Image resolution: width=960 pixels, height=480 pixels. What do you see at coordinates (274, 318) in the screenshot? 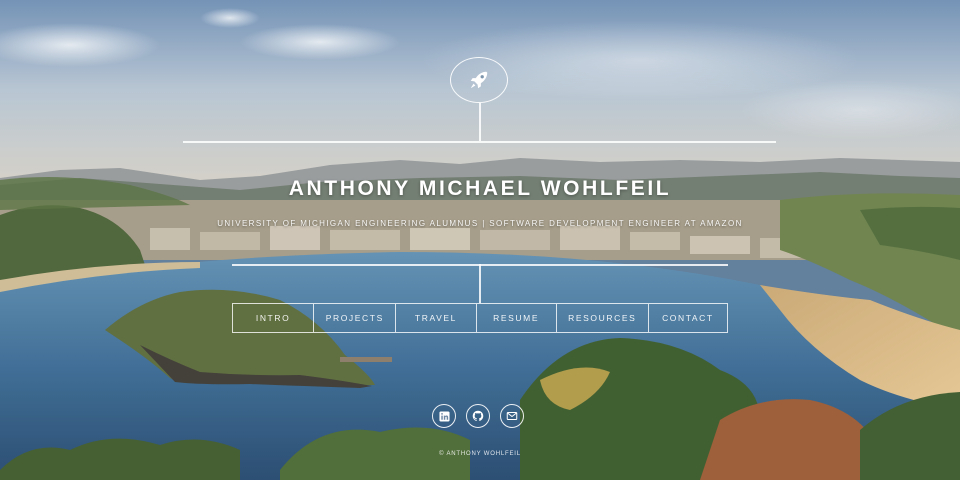
I see `nav-item-intro: INTRO` at bounding box center [274, 318].